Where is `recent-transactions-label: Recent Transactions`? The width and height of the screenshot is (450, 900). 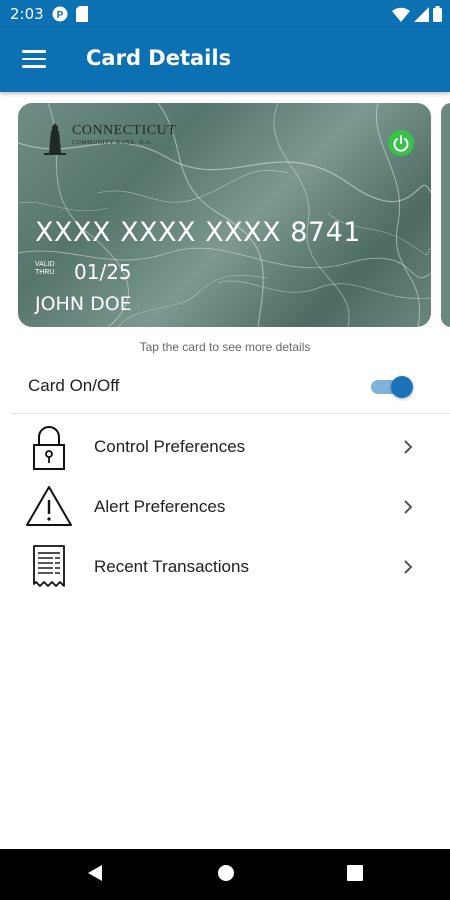
recent-transactions-label: Recent Transactions is located at coordinates (171, 566).